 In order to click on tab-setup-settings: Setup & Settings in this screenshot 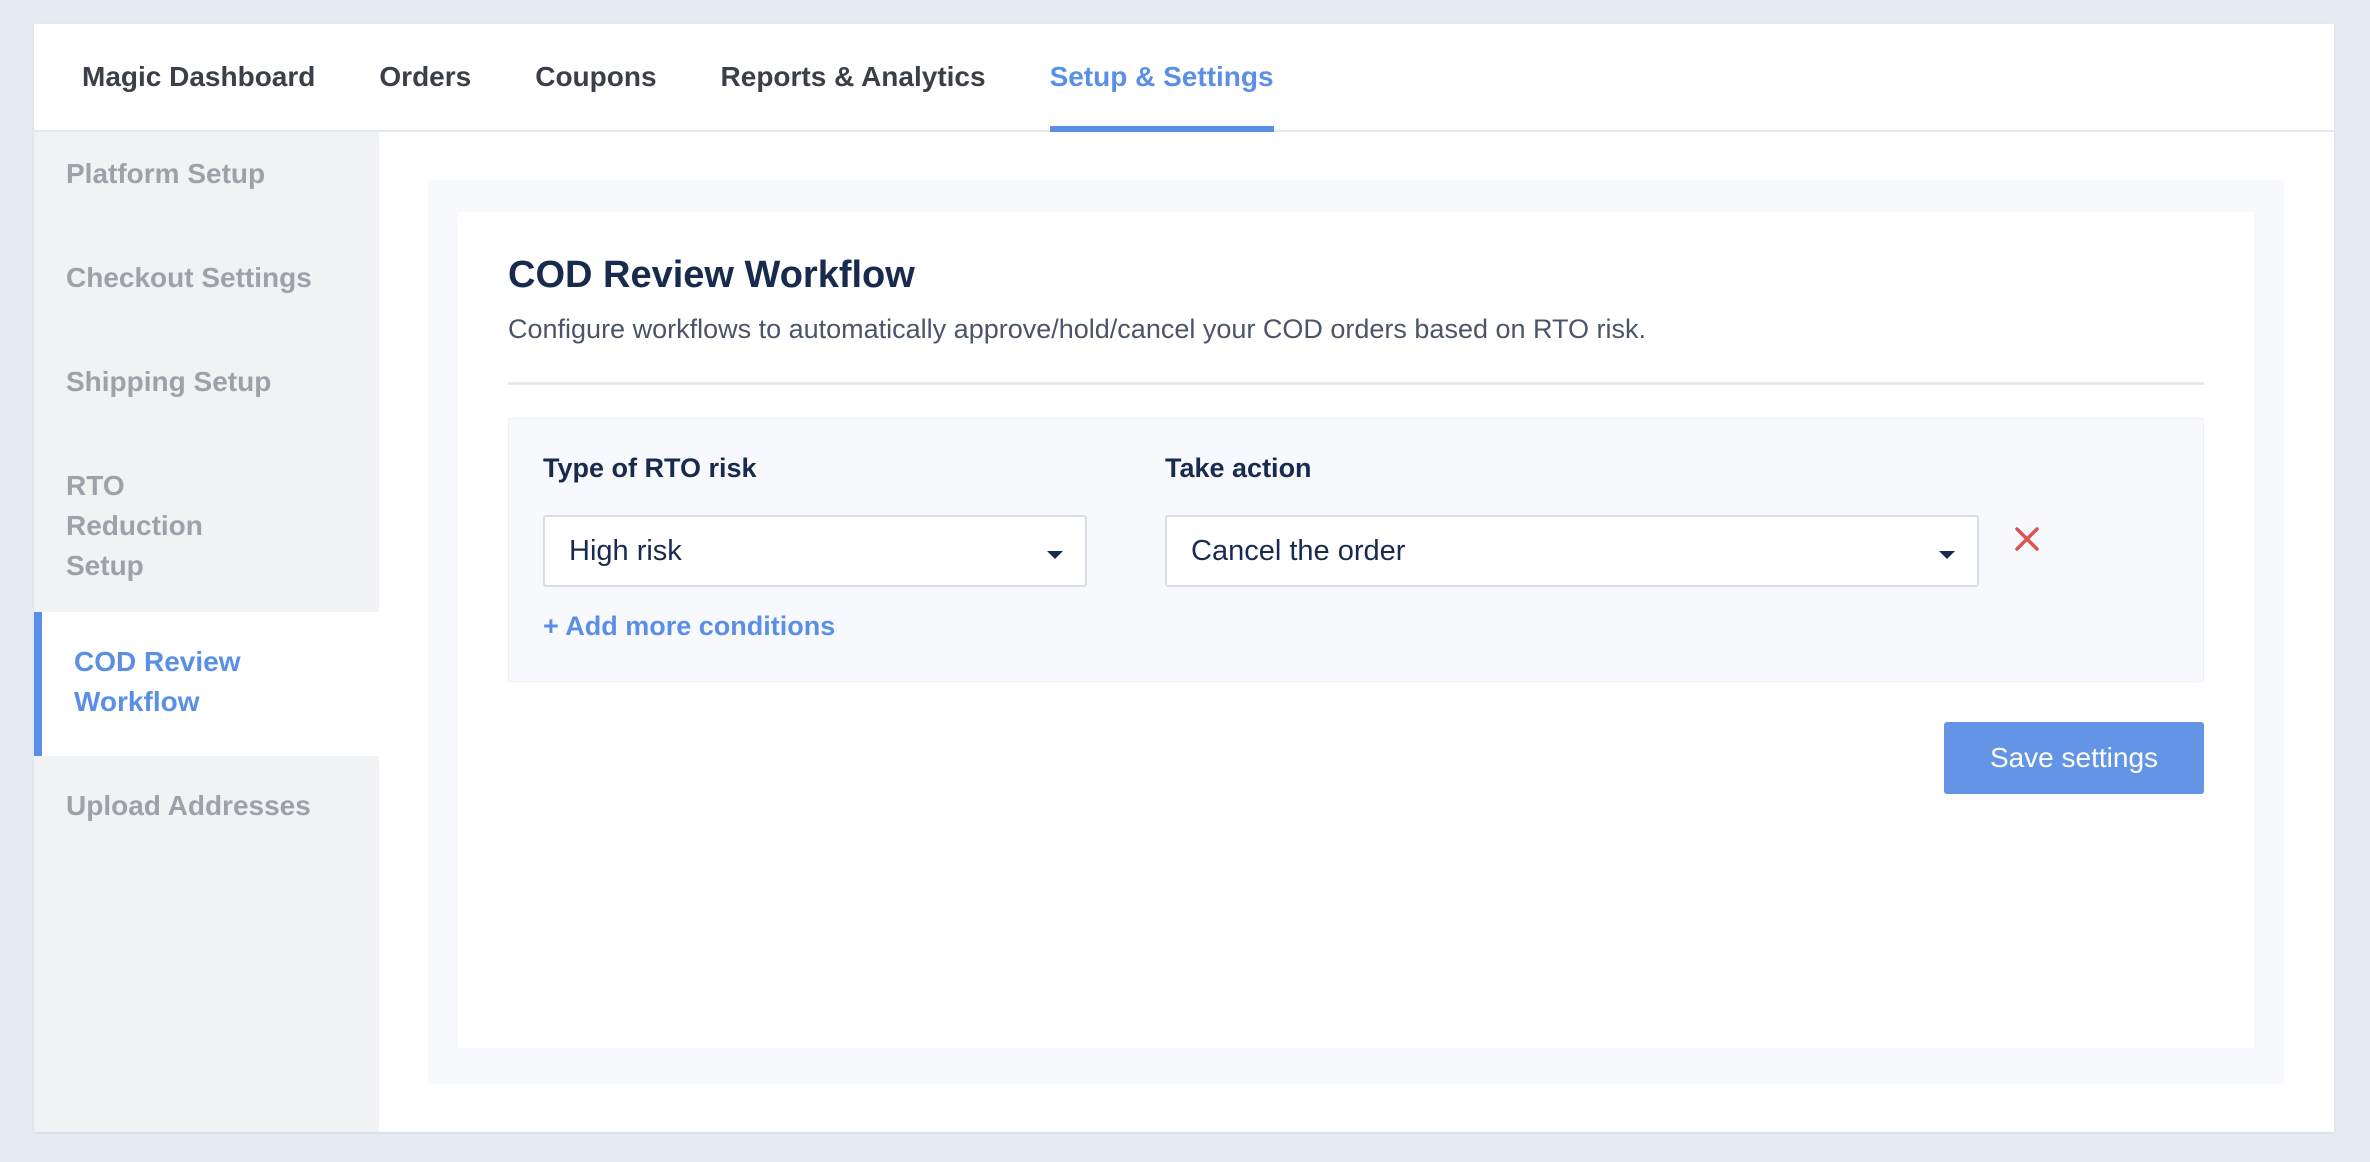, I will do `click(1161, 78)`.